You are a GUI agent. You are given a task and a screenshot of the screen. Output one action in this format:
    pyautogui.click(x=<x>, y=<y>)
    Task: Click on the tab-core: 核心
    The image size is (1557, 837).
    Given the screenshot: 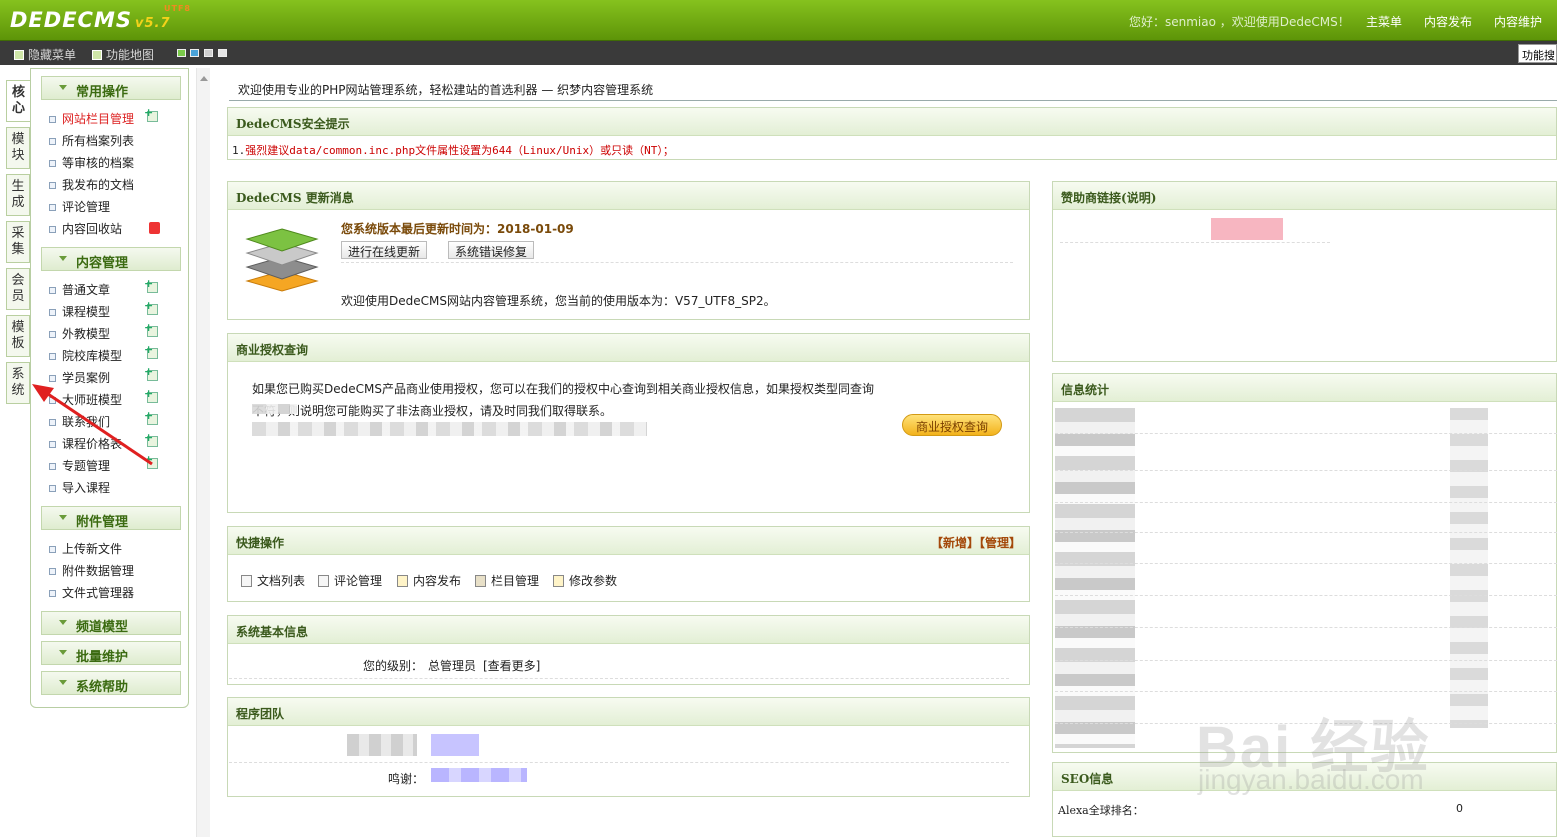 What is the action you would take?
    pyautogui.click(x=18, y=101)
    